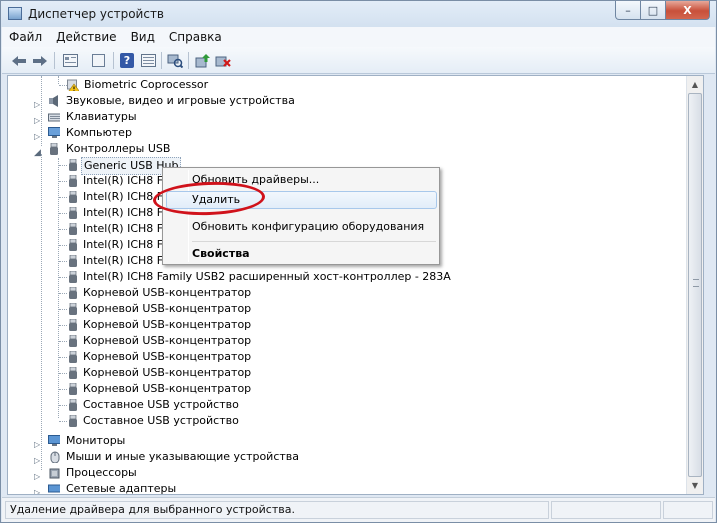 The height and width of the screenshot is (523, 717). What do you see at coordinates (180, 100) in the screenshot?
I see `tree-label: Звуковые, видео и игровые устройства` at bounding box center [180, 100].